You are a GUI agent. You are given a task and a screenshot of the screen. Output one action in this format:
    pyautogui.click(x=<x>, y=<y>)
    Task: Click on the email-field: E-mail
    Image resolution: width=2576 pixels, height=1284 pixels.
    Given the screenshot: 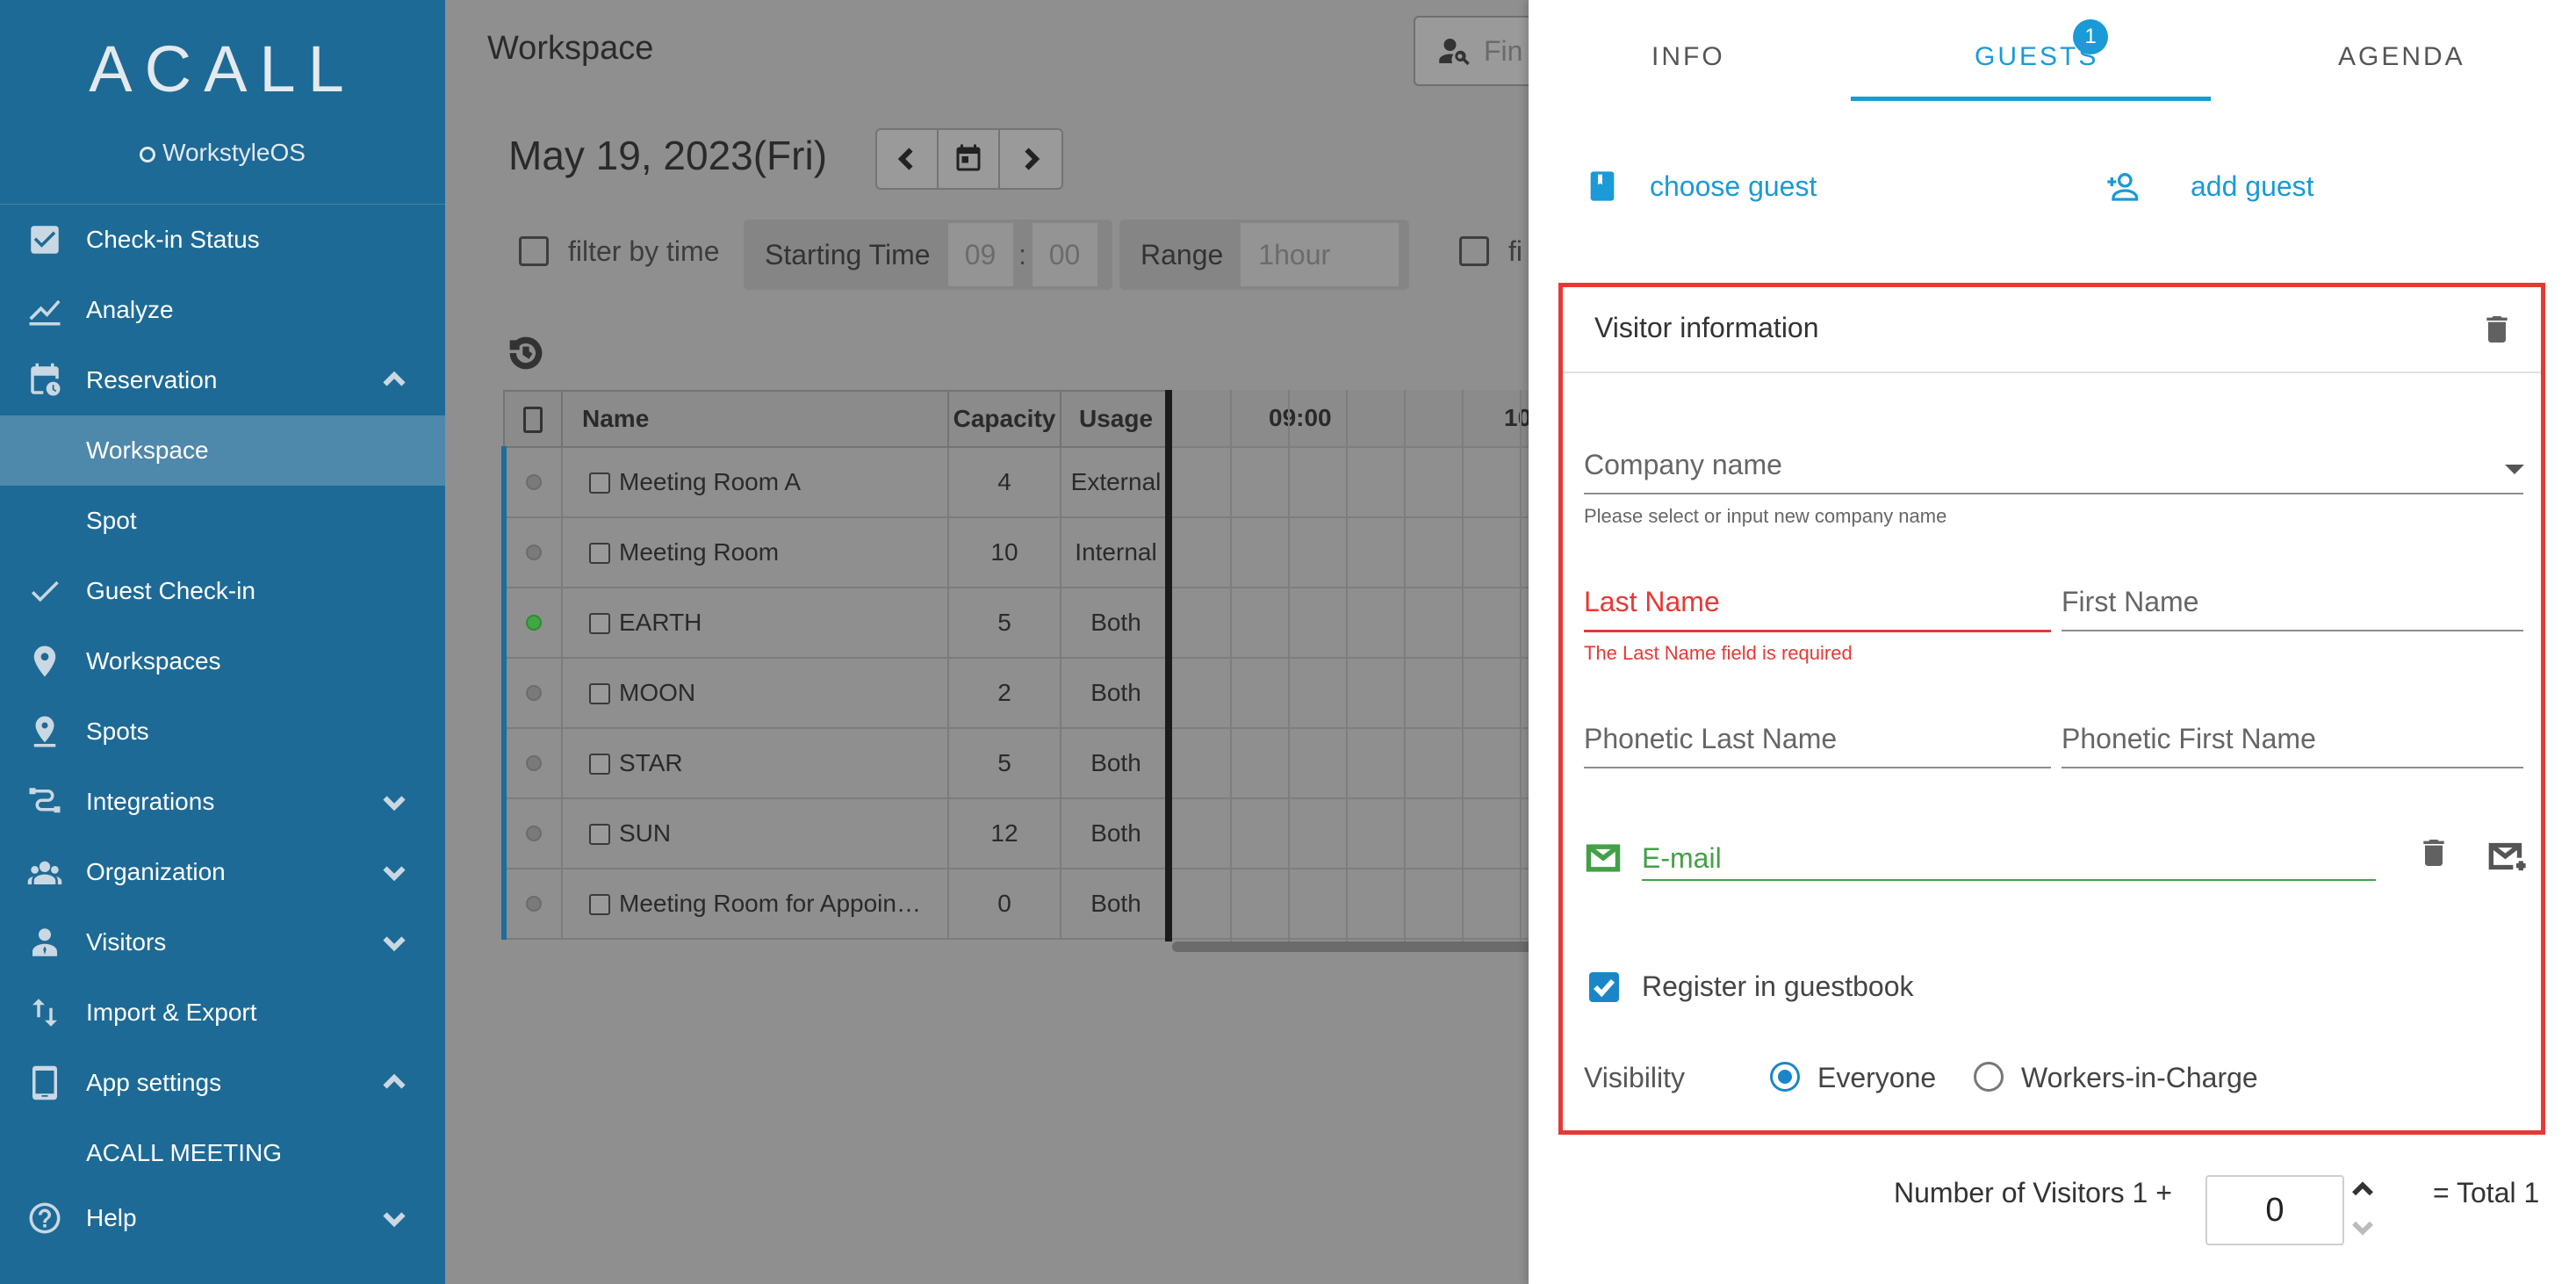 What is the action you would take?
    pyautogui.click(x=1682, y=858)
    